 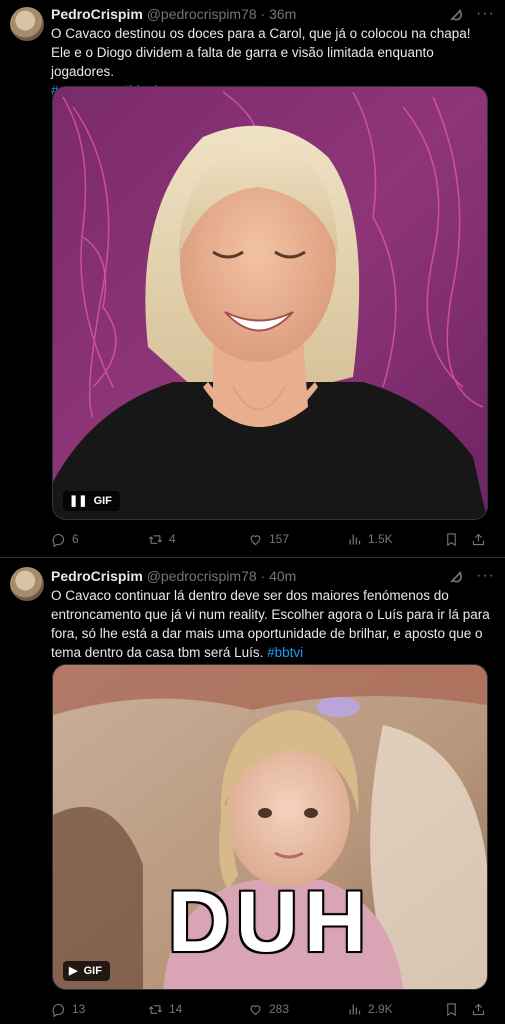 I want to click on like-button: 283, so click(x=268, y=1009).